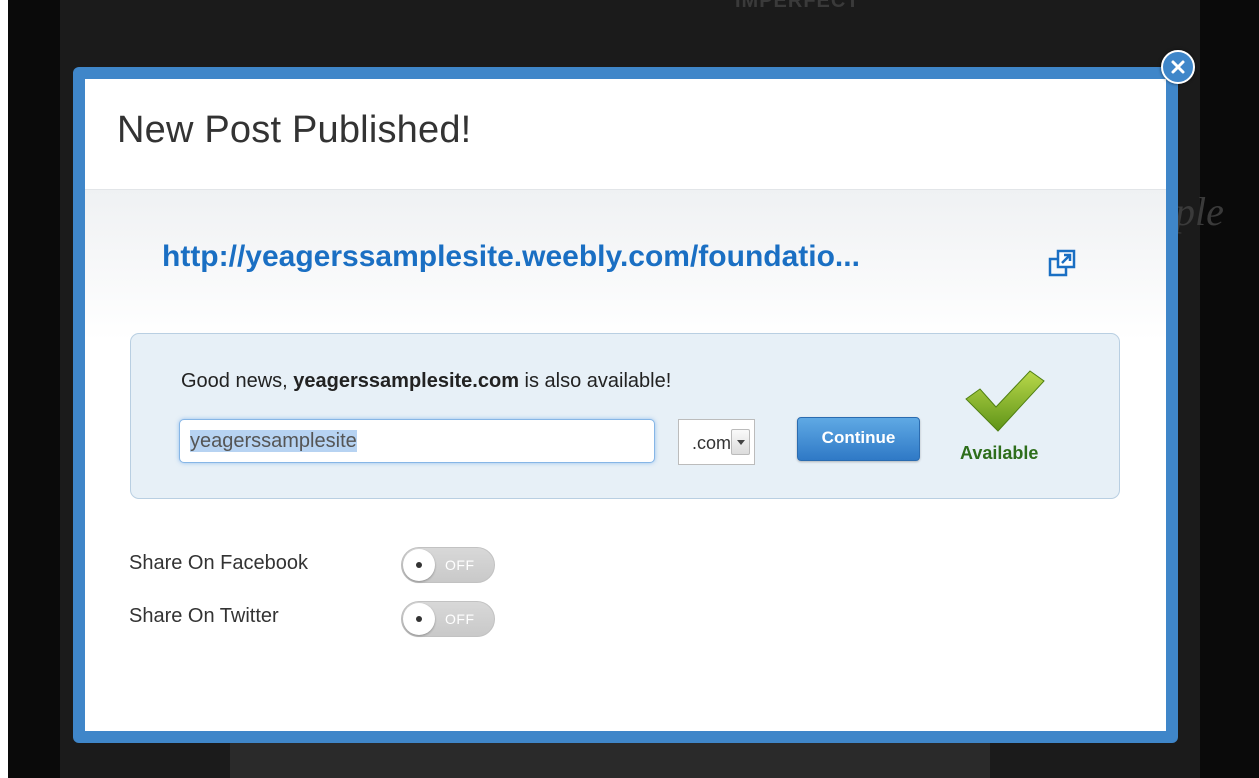 This screenshot has width=1259, height=778. Describe the element at coordinates (797, 6) in the screenshot. I see `background-heading: IMPERFECT` at that location.